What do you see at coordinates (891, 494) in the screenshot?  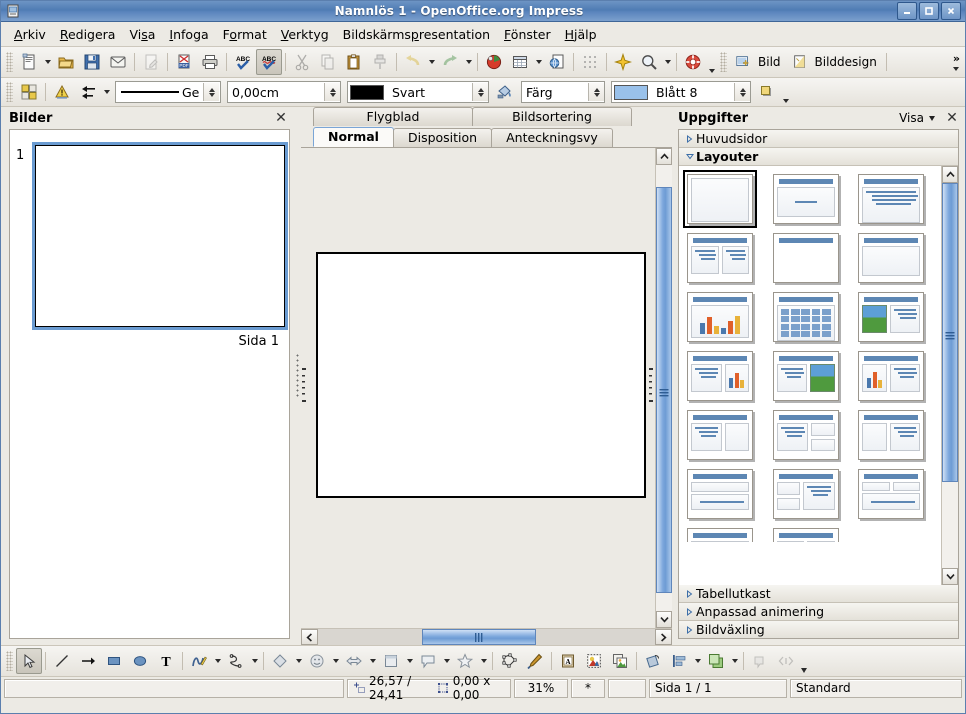 I see `layout-two-box-over` at bounding box center [891, 494].